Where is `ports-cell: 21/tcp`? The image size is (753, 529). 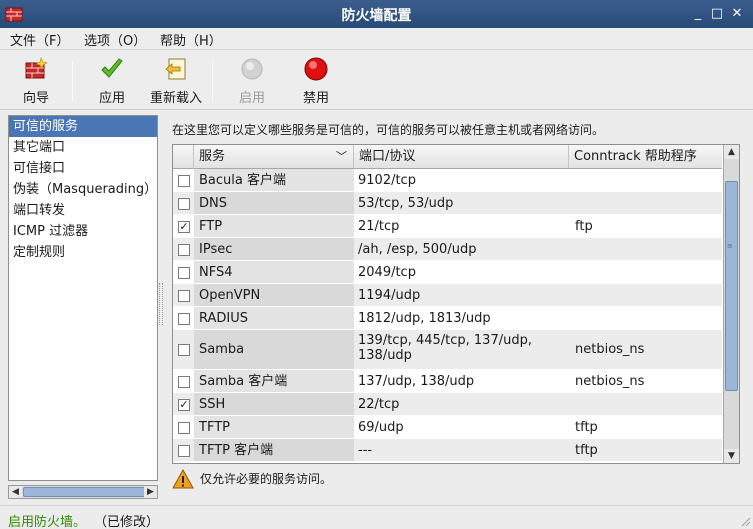
ports-cell: 21/tcp is located at coordinates (379, 226).